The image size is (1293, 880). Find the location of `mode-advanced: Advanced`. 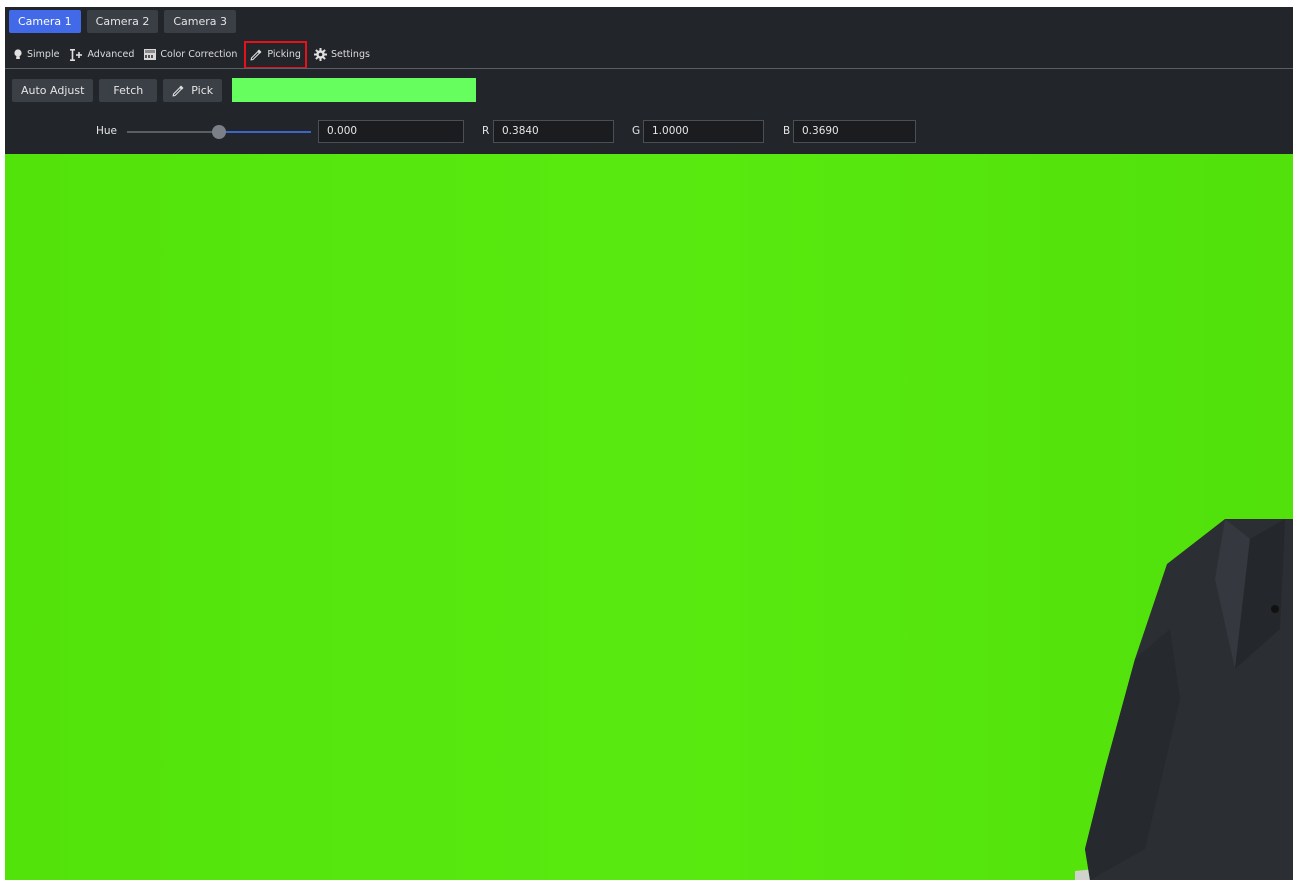

mode-advanced: Advanced is located at coordinates (101, 55).